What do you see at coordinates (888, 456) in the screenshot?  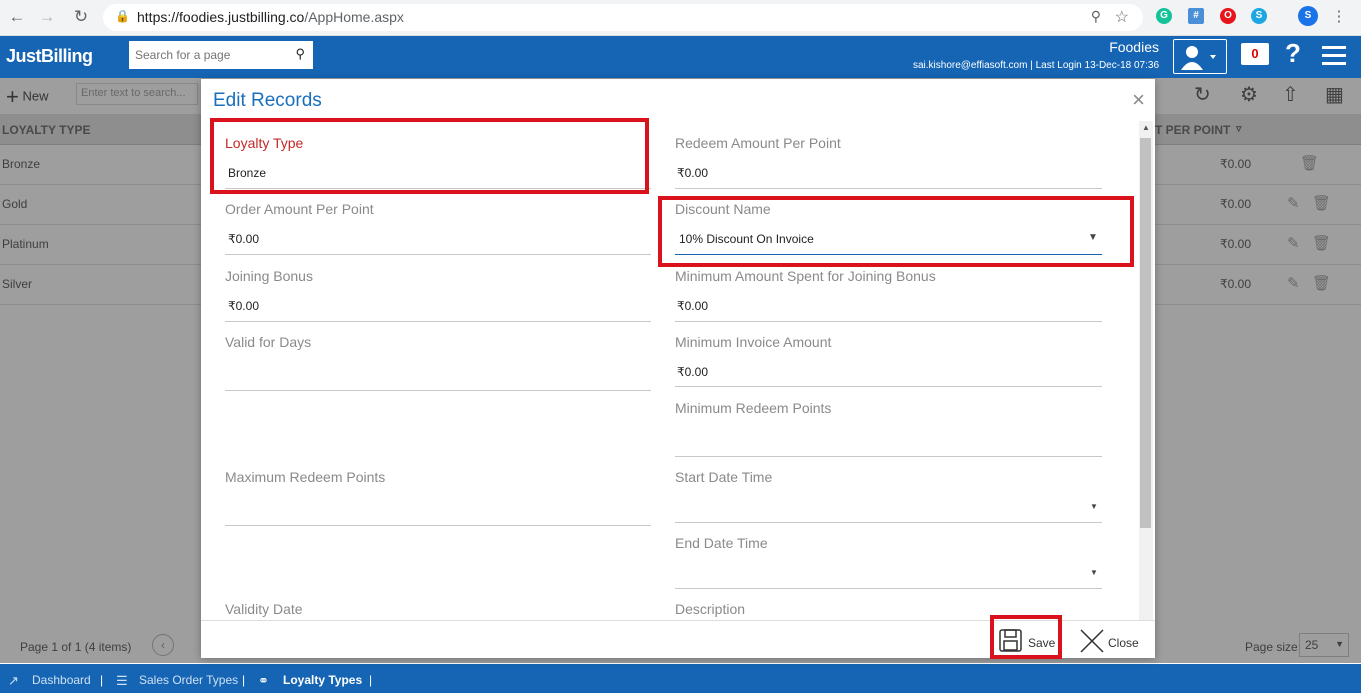 I see `min-redeem-input` at bounding box center [888, 456].